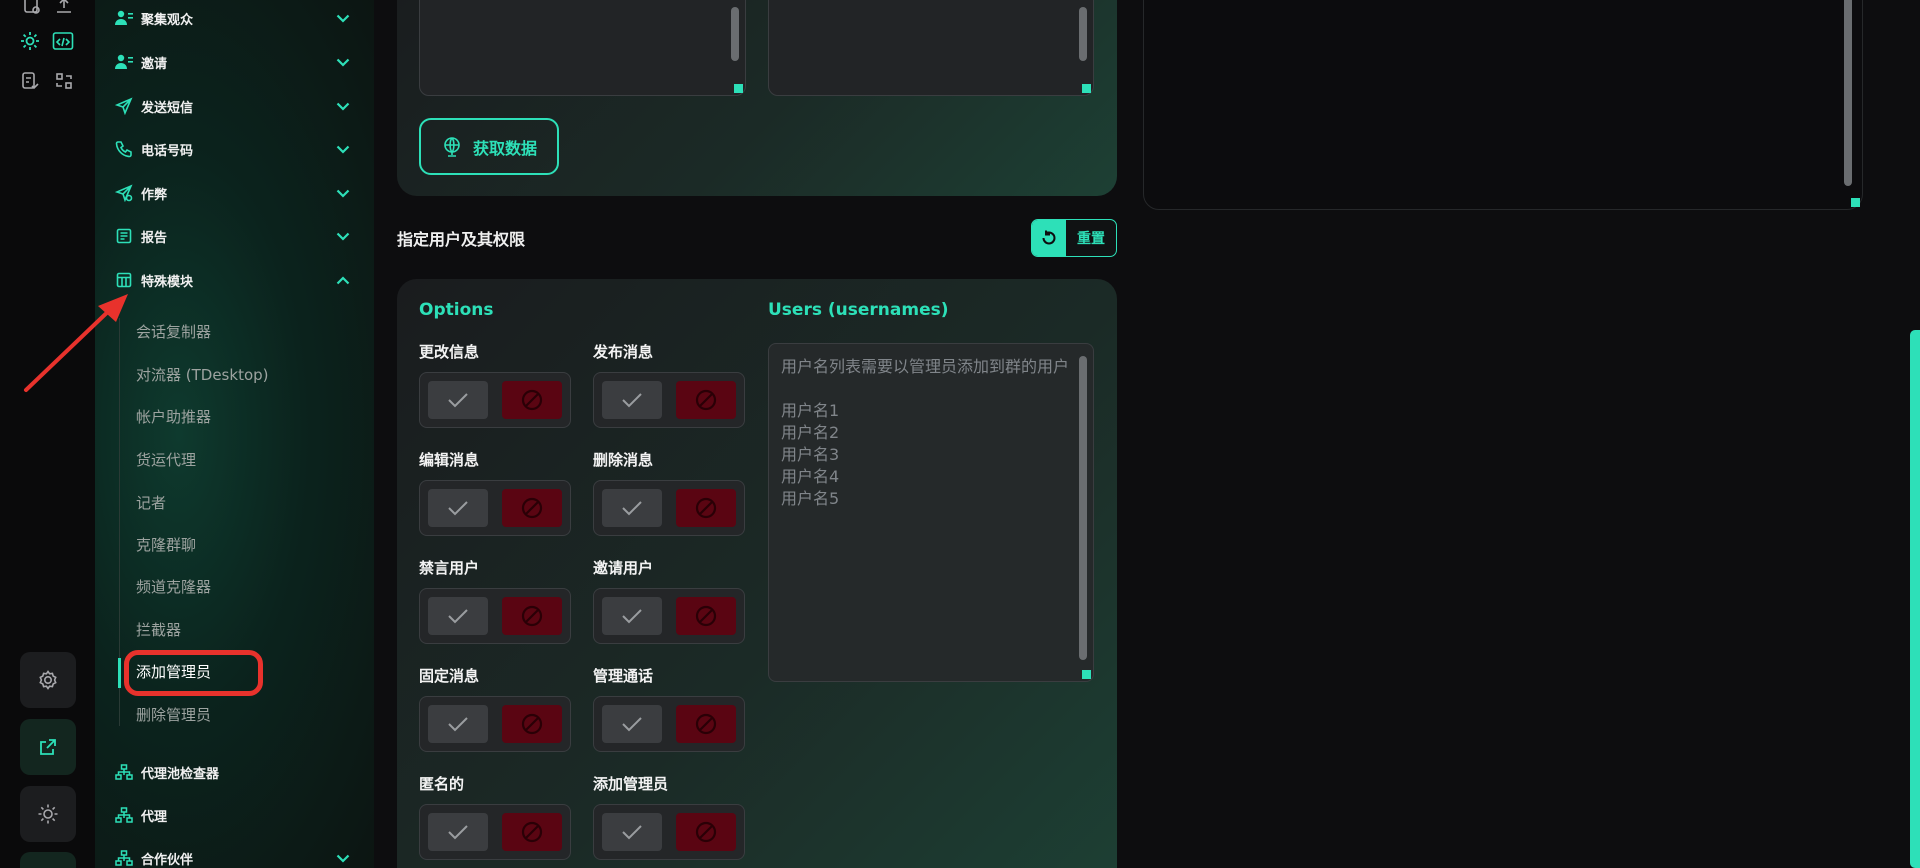 This screenshot has width=1920, height=868. Describe the element at coordinates (858, 310) in the screenshot. I see `users-heading: Users (usernames)` at that location.